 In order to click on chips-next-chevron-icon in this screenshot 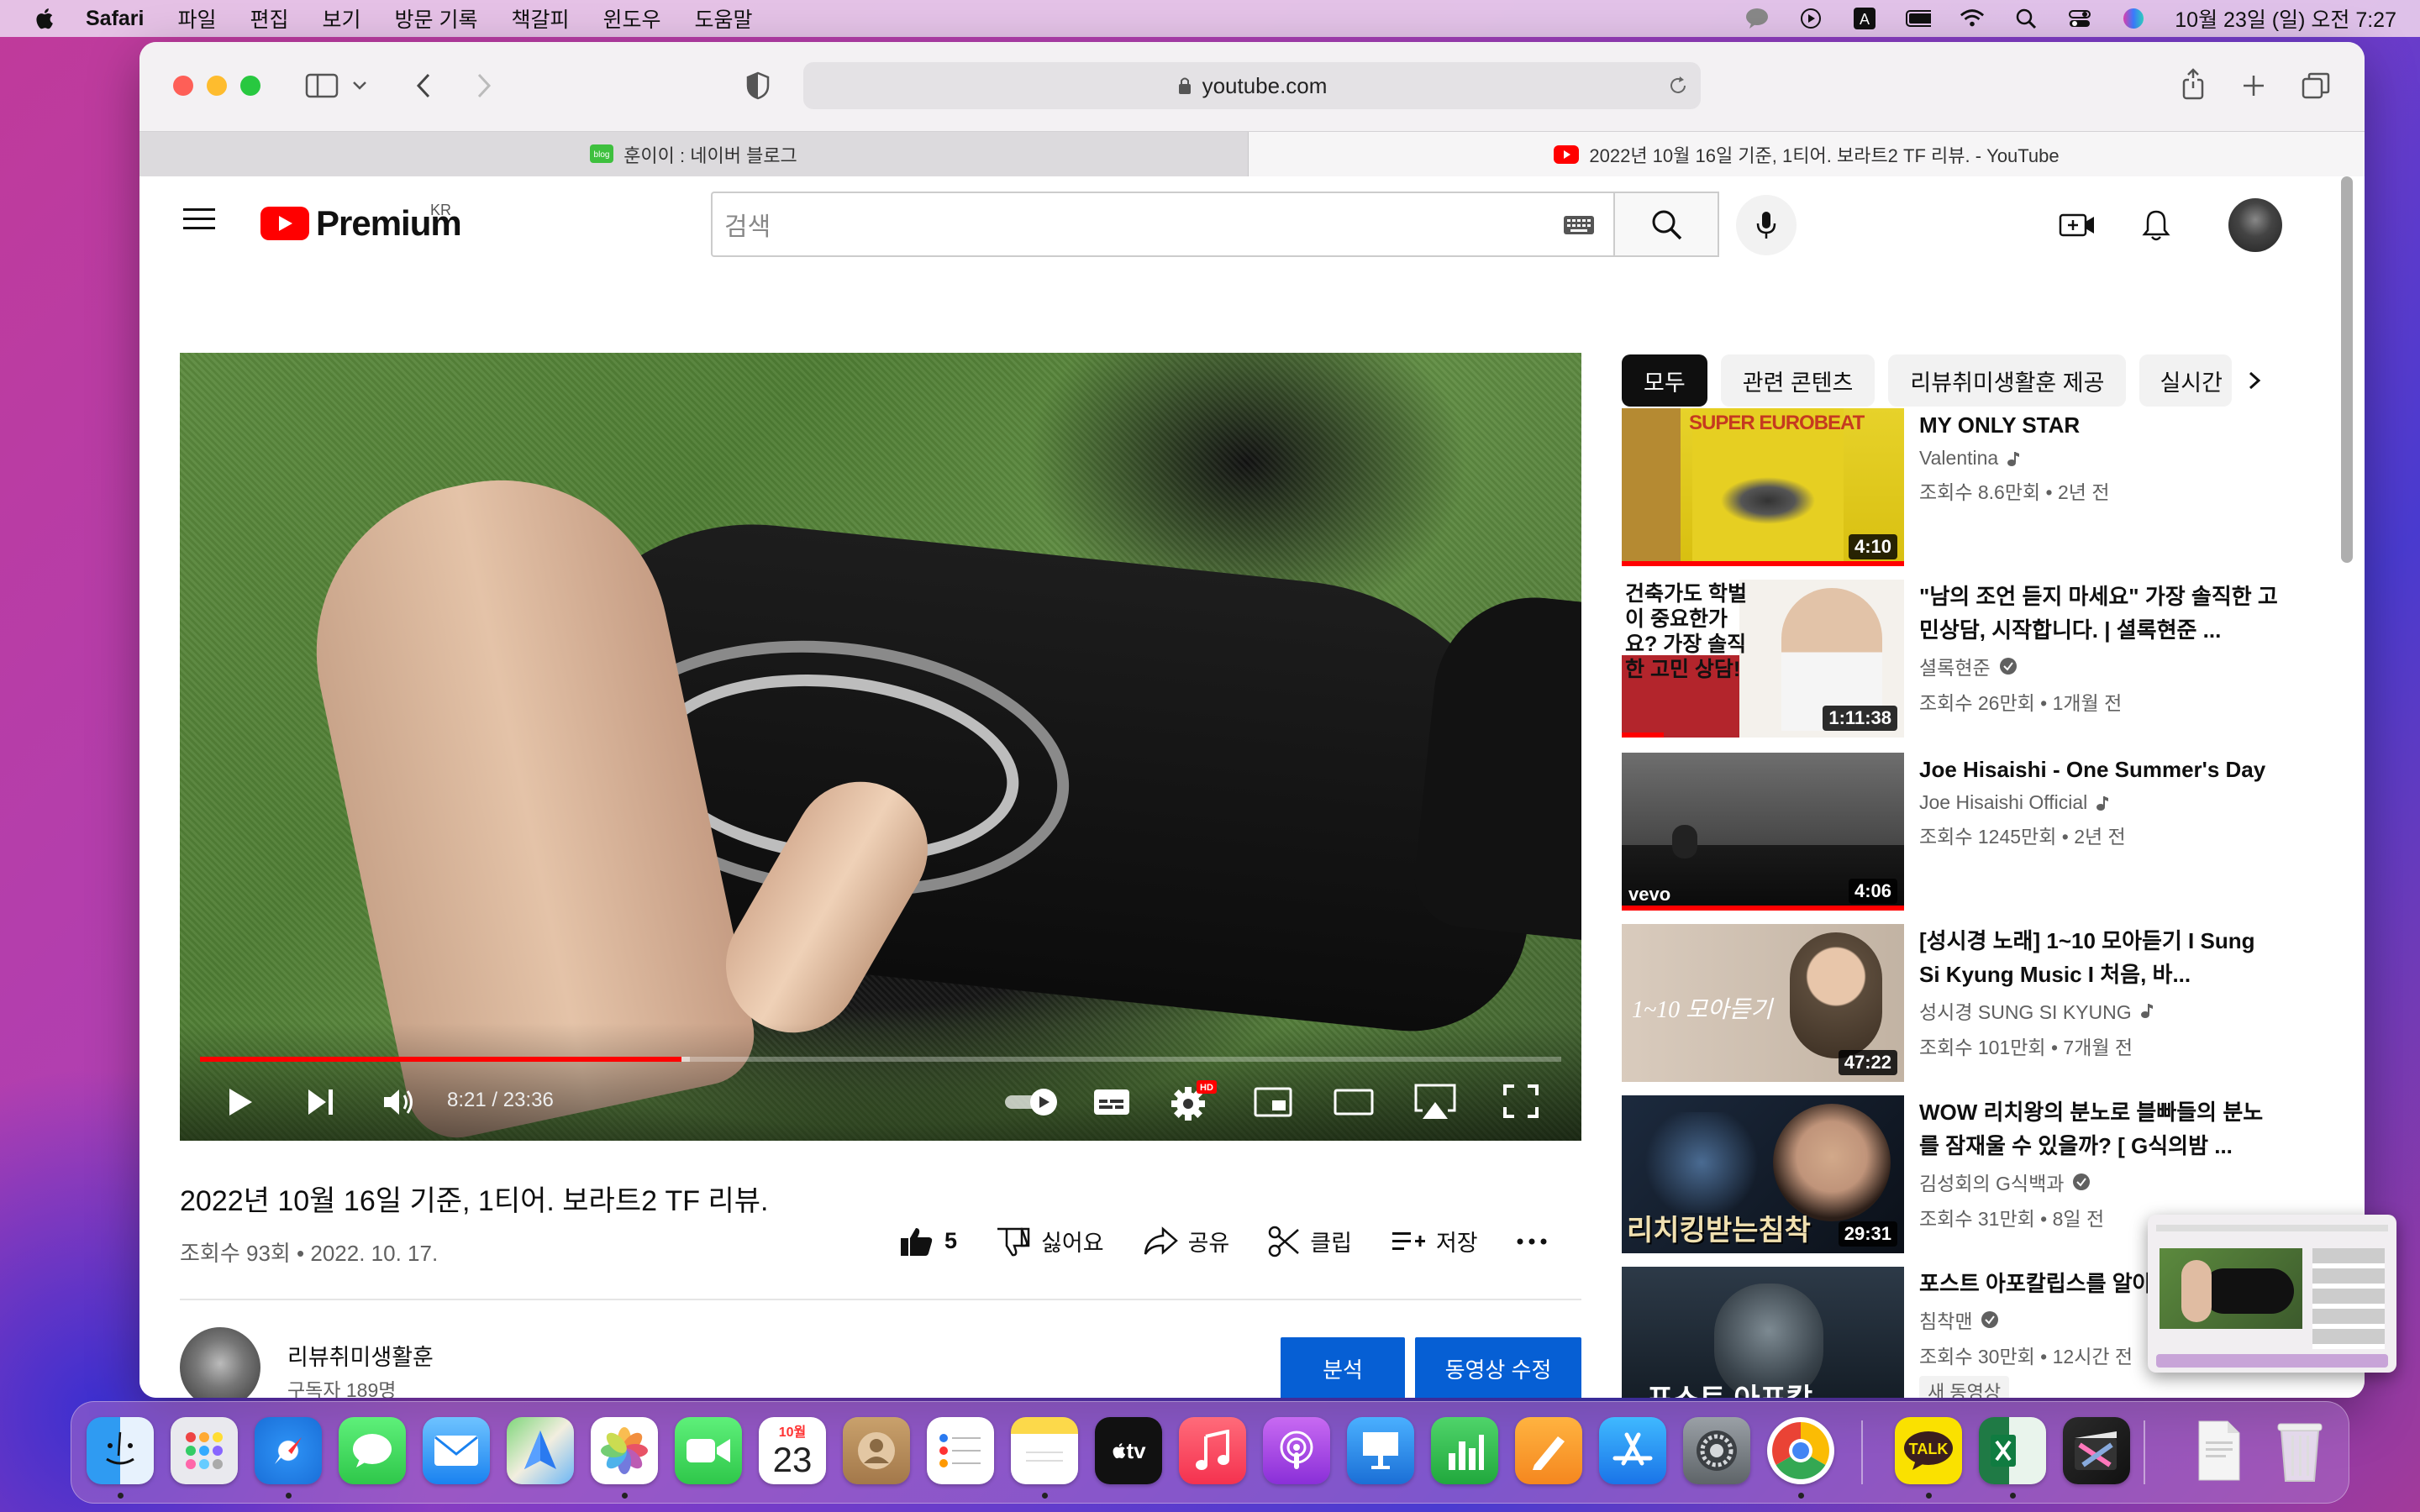, I will do `click(2254, 380)`.